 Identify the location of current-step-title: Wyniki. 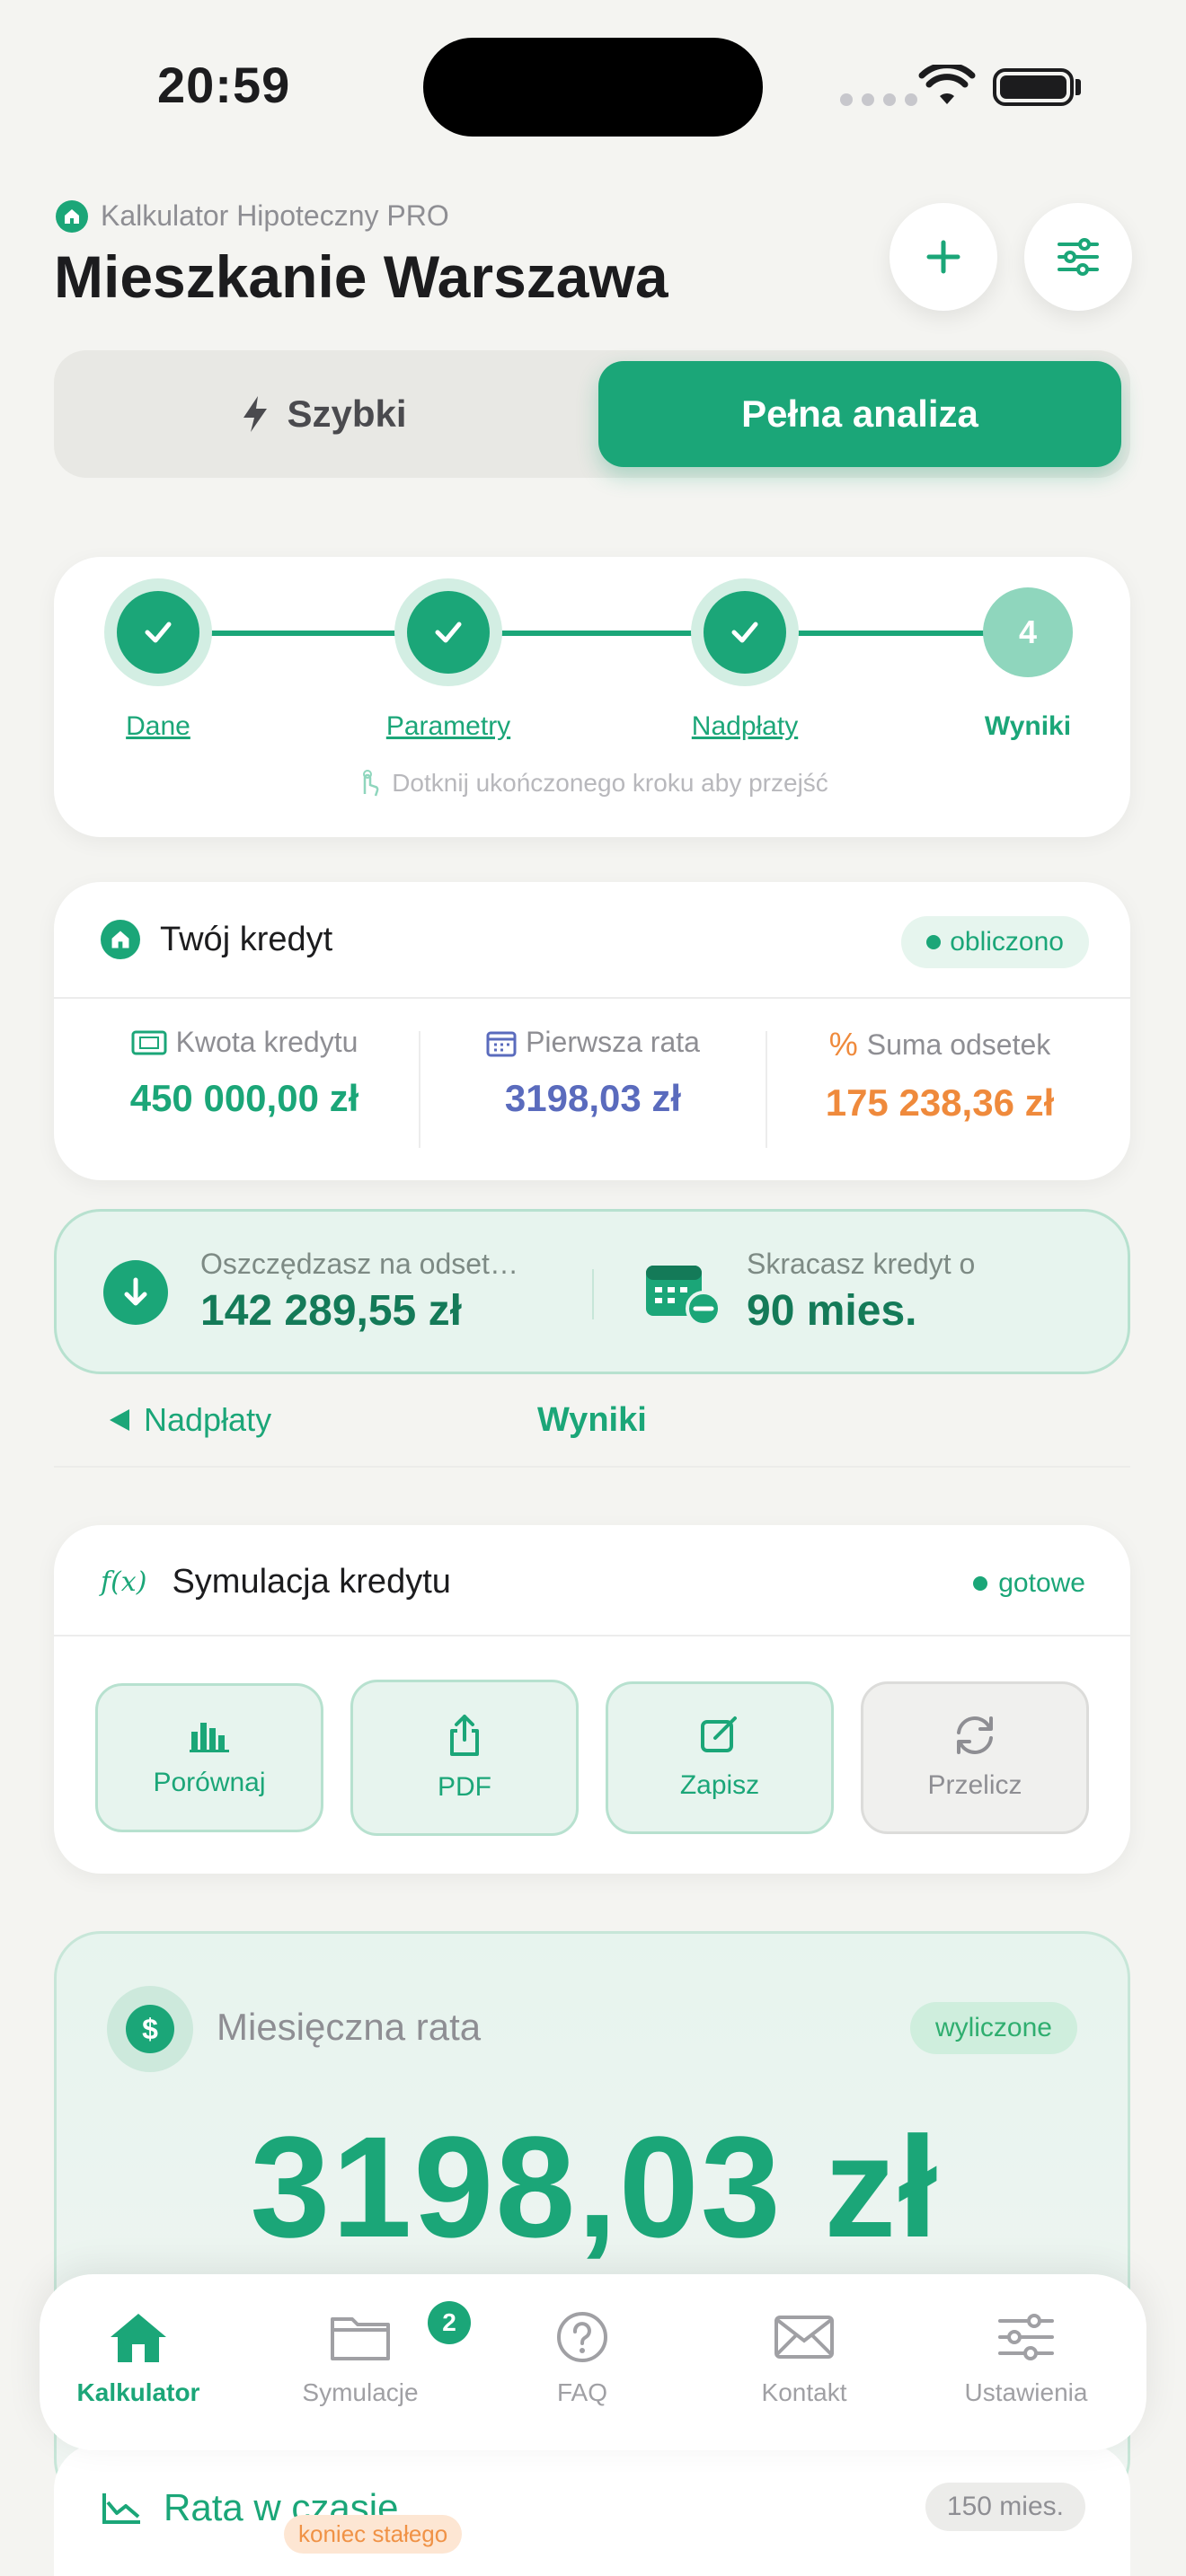
(592, 1420).